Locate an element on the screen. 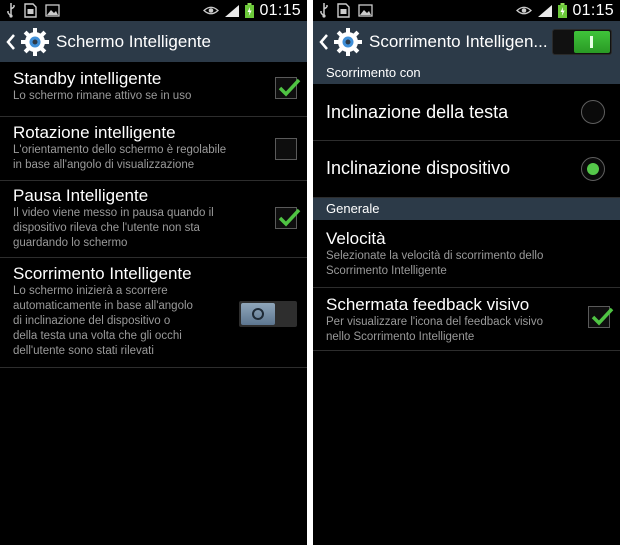 This screenshot has height=545, width=620. setting-summary: nello Scorrimento Intelligente is located at coordinates (400, 337).